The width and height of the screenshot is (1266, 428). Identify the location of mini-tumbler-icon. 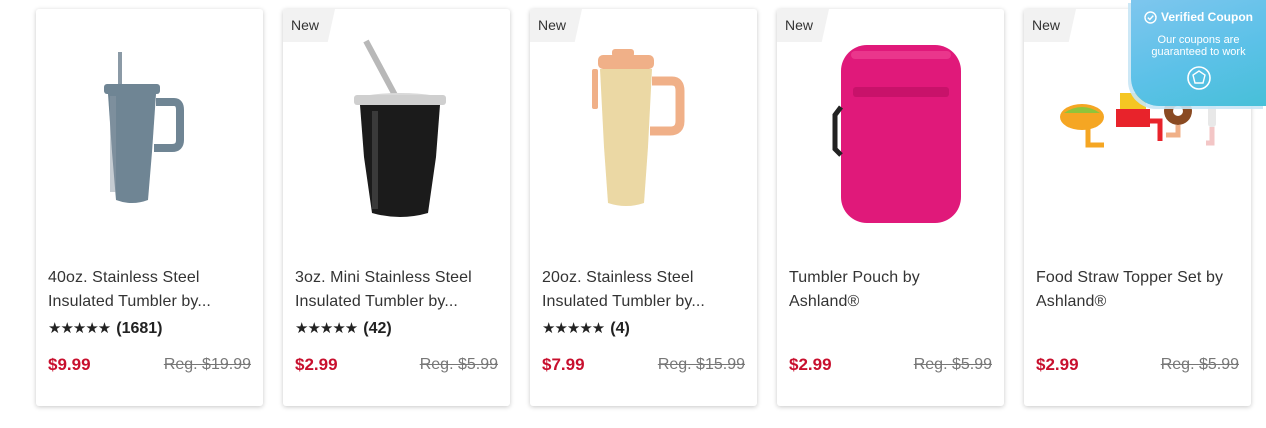
(396, 131).